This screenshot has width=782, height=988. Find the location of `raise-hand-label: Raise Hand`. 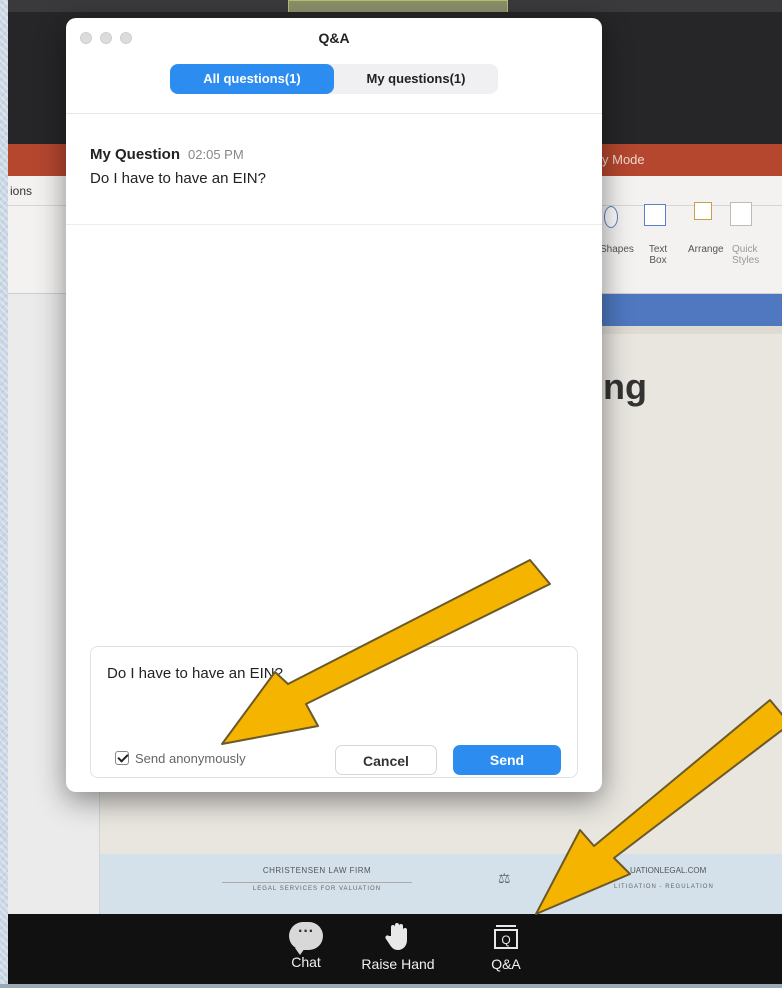

raise-hand-label: Raise Hand is located at coordinates (398, 964).